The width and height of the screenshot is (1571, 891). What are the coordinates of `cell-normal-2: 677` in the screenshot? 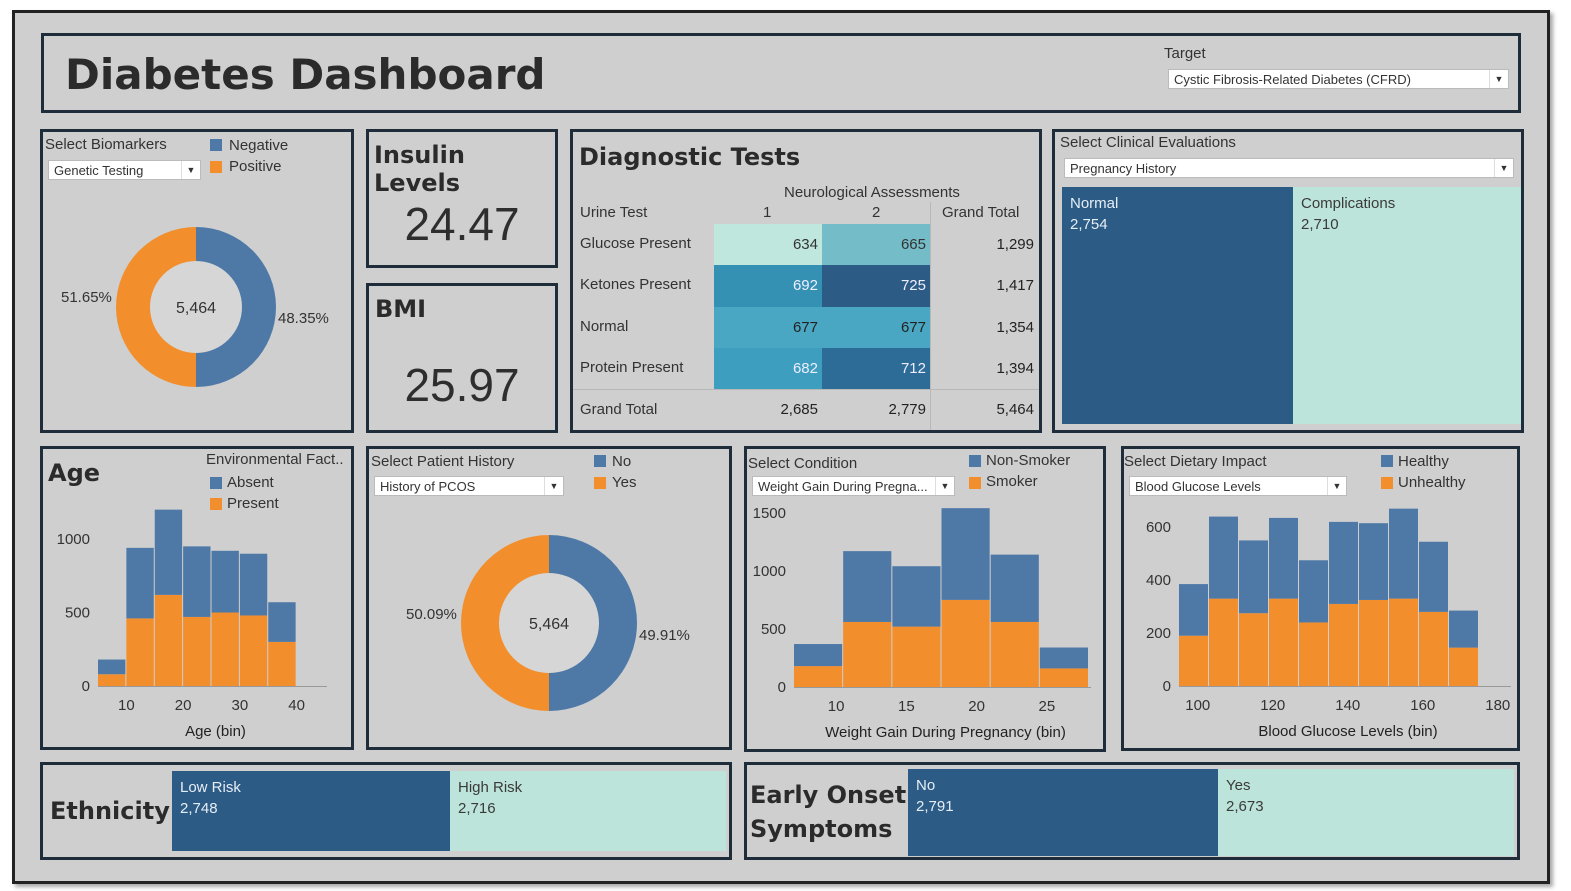 It's located at (876, 327).